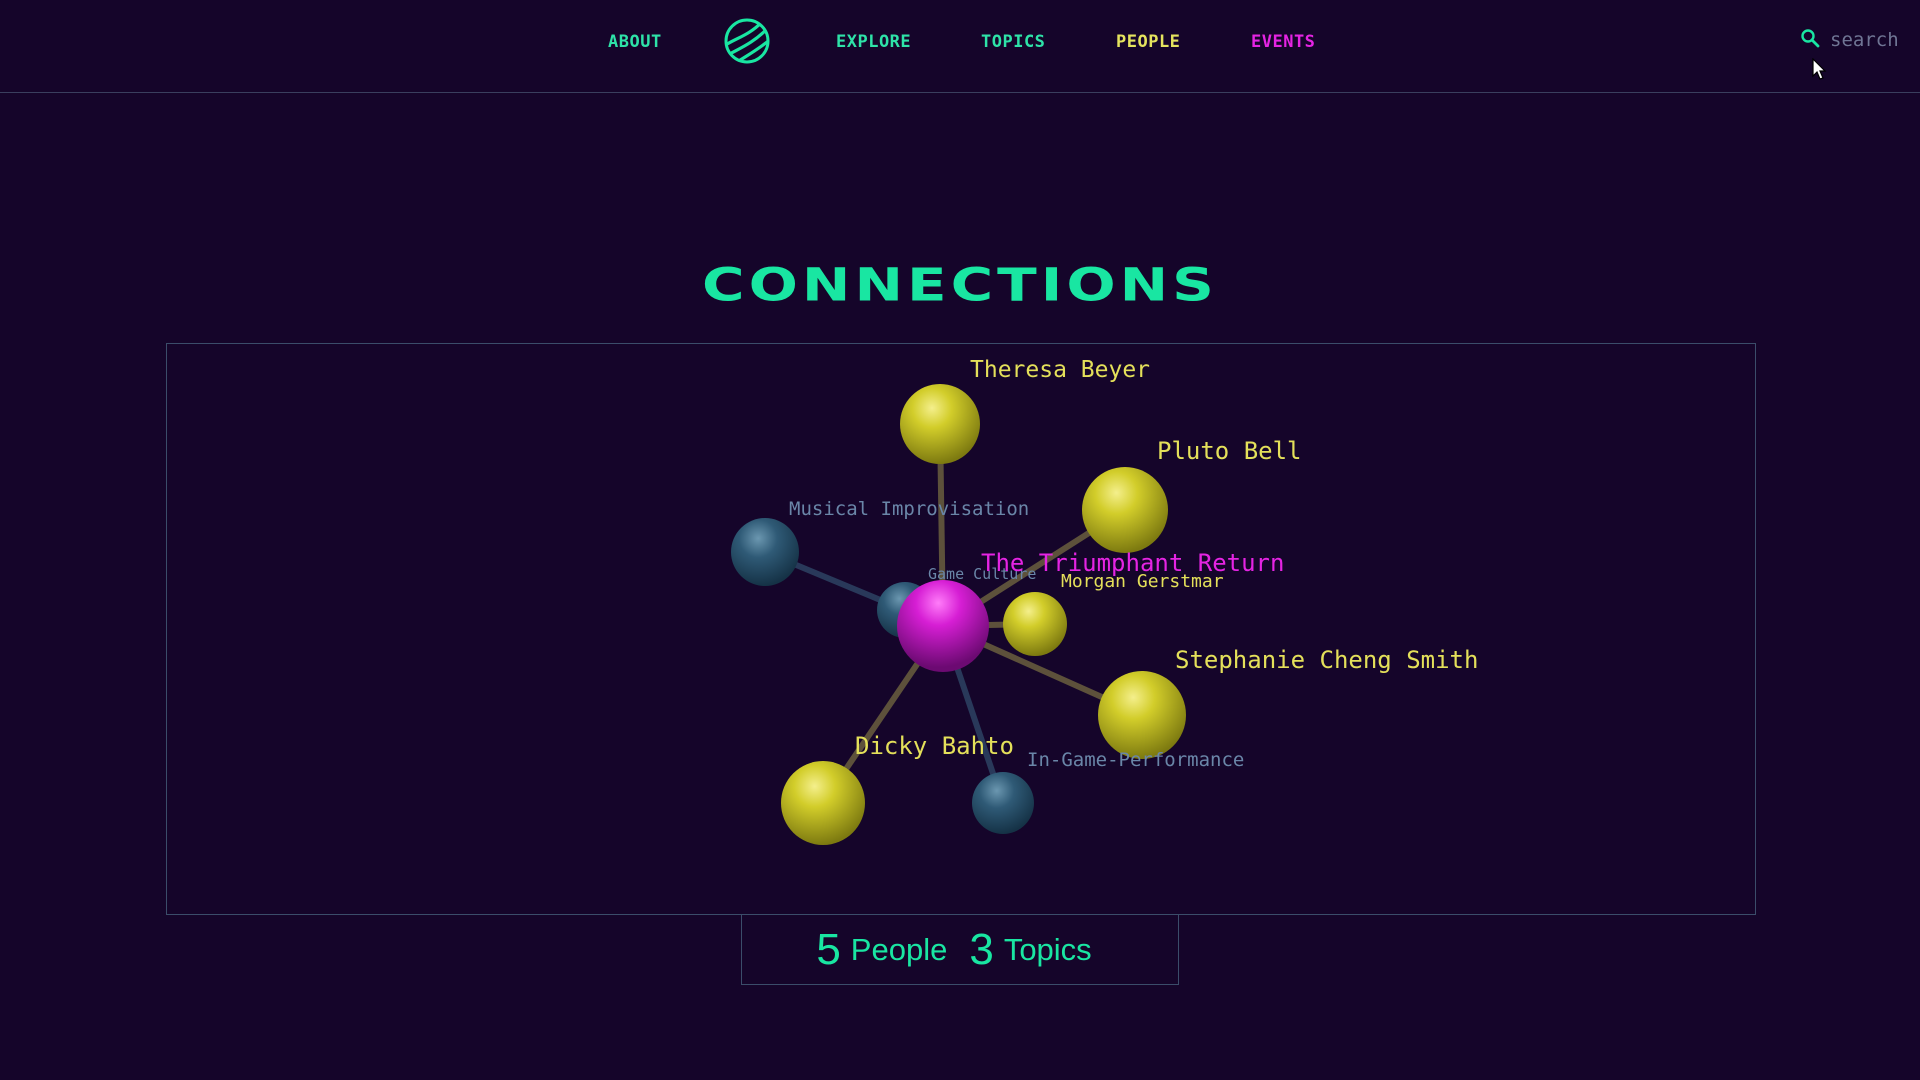 This screenshot has width=1920, height=1080. What do you see at coordinates (1283, 42) in the screenshot?
I see `nav-events: EVENTS` at bounding box center [1283, 42].